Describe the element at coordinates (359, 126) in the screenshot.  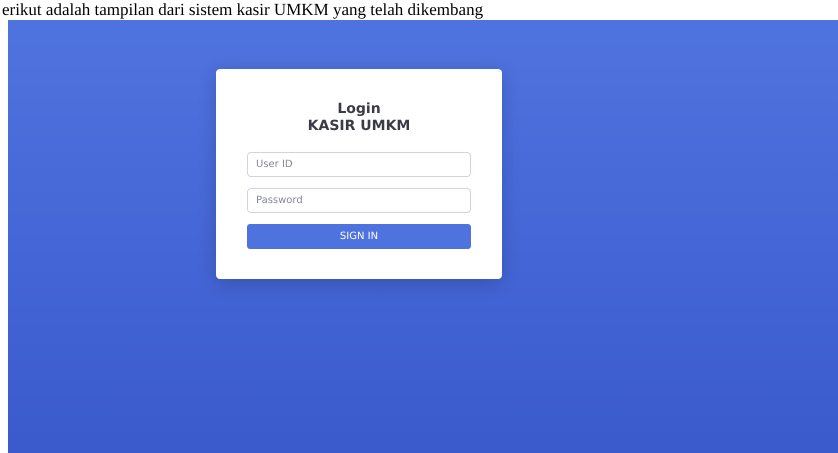
I see `app-name: KASIR UMKM` at that location.